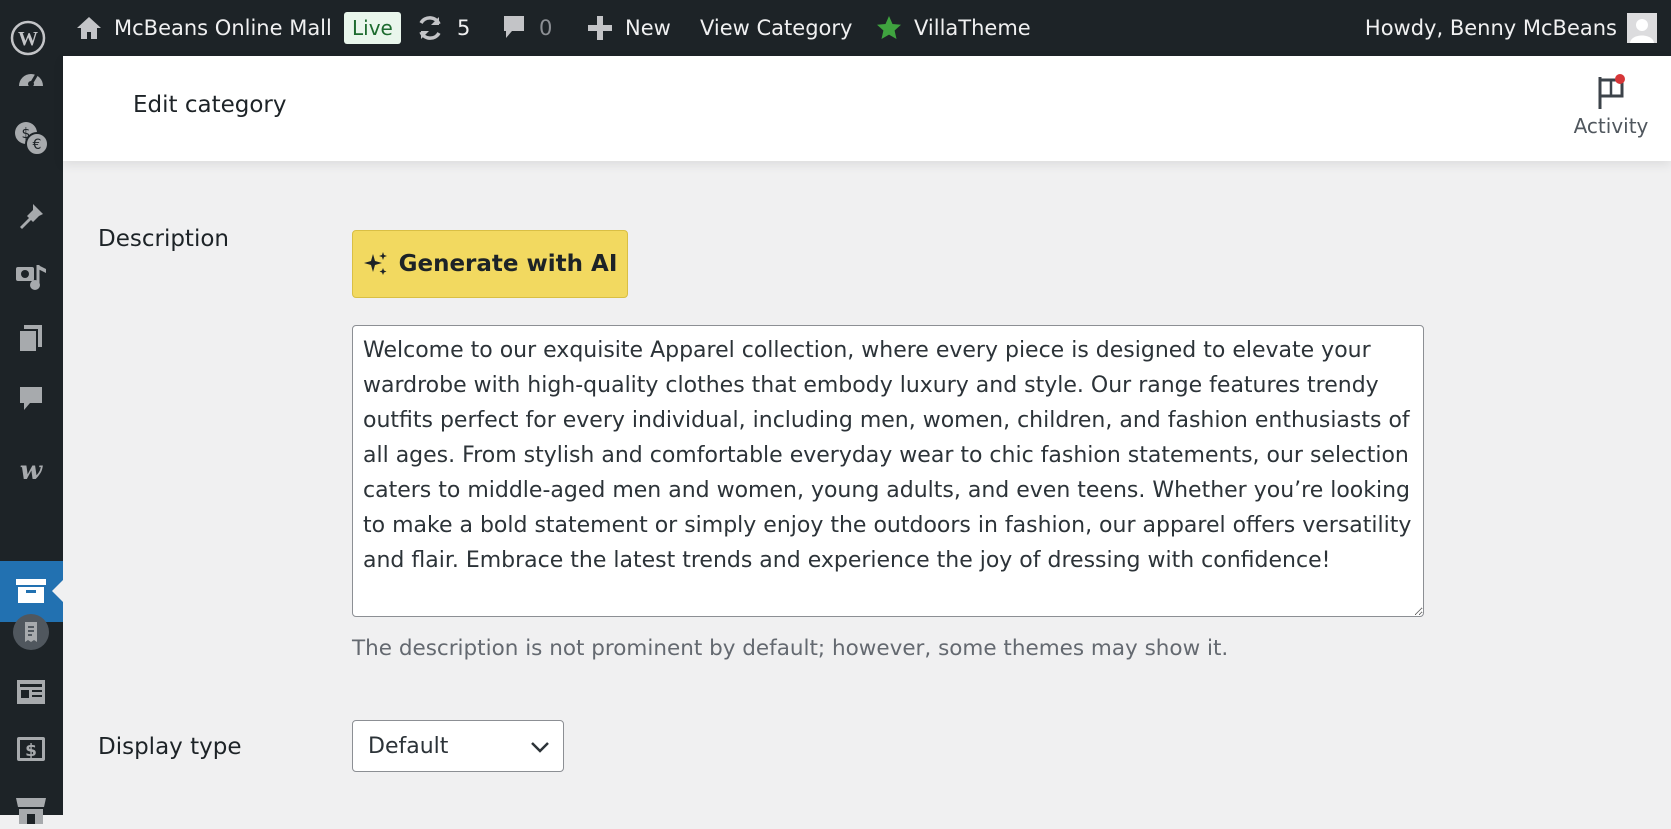  Describe the element at coordinates (31, 632) in the screenshot. I see `receipt-circle-icon` at that location.